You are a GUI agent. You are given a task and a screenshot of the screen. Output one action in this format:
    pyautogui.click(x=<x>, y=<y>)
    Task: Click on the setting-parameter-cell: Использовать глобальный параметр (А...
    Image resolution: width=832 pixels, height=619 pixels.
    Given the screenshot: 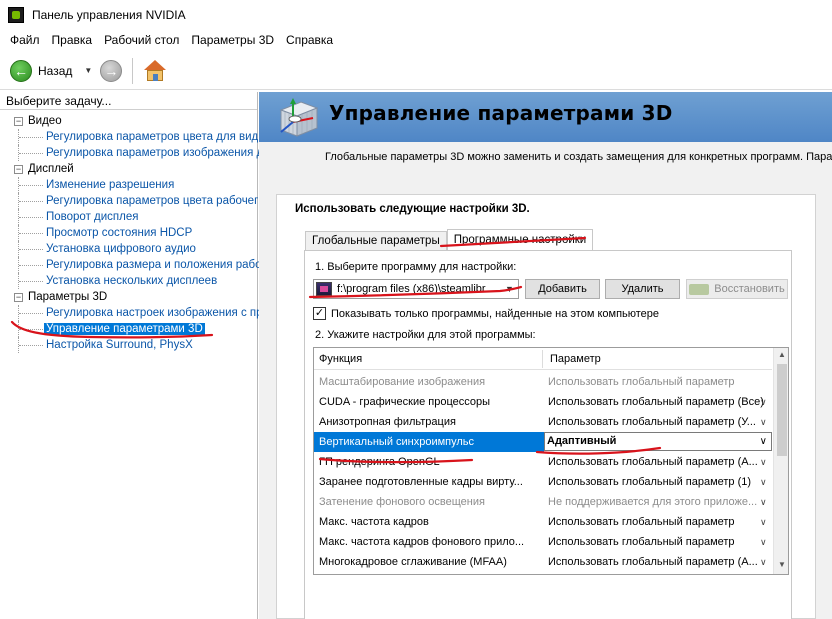 What is the action you would take?
    pyautogui.click(x=658, y=562)
    